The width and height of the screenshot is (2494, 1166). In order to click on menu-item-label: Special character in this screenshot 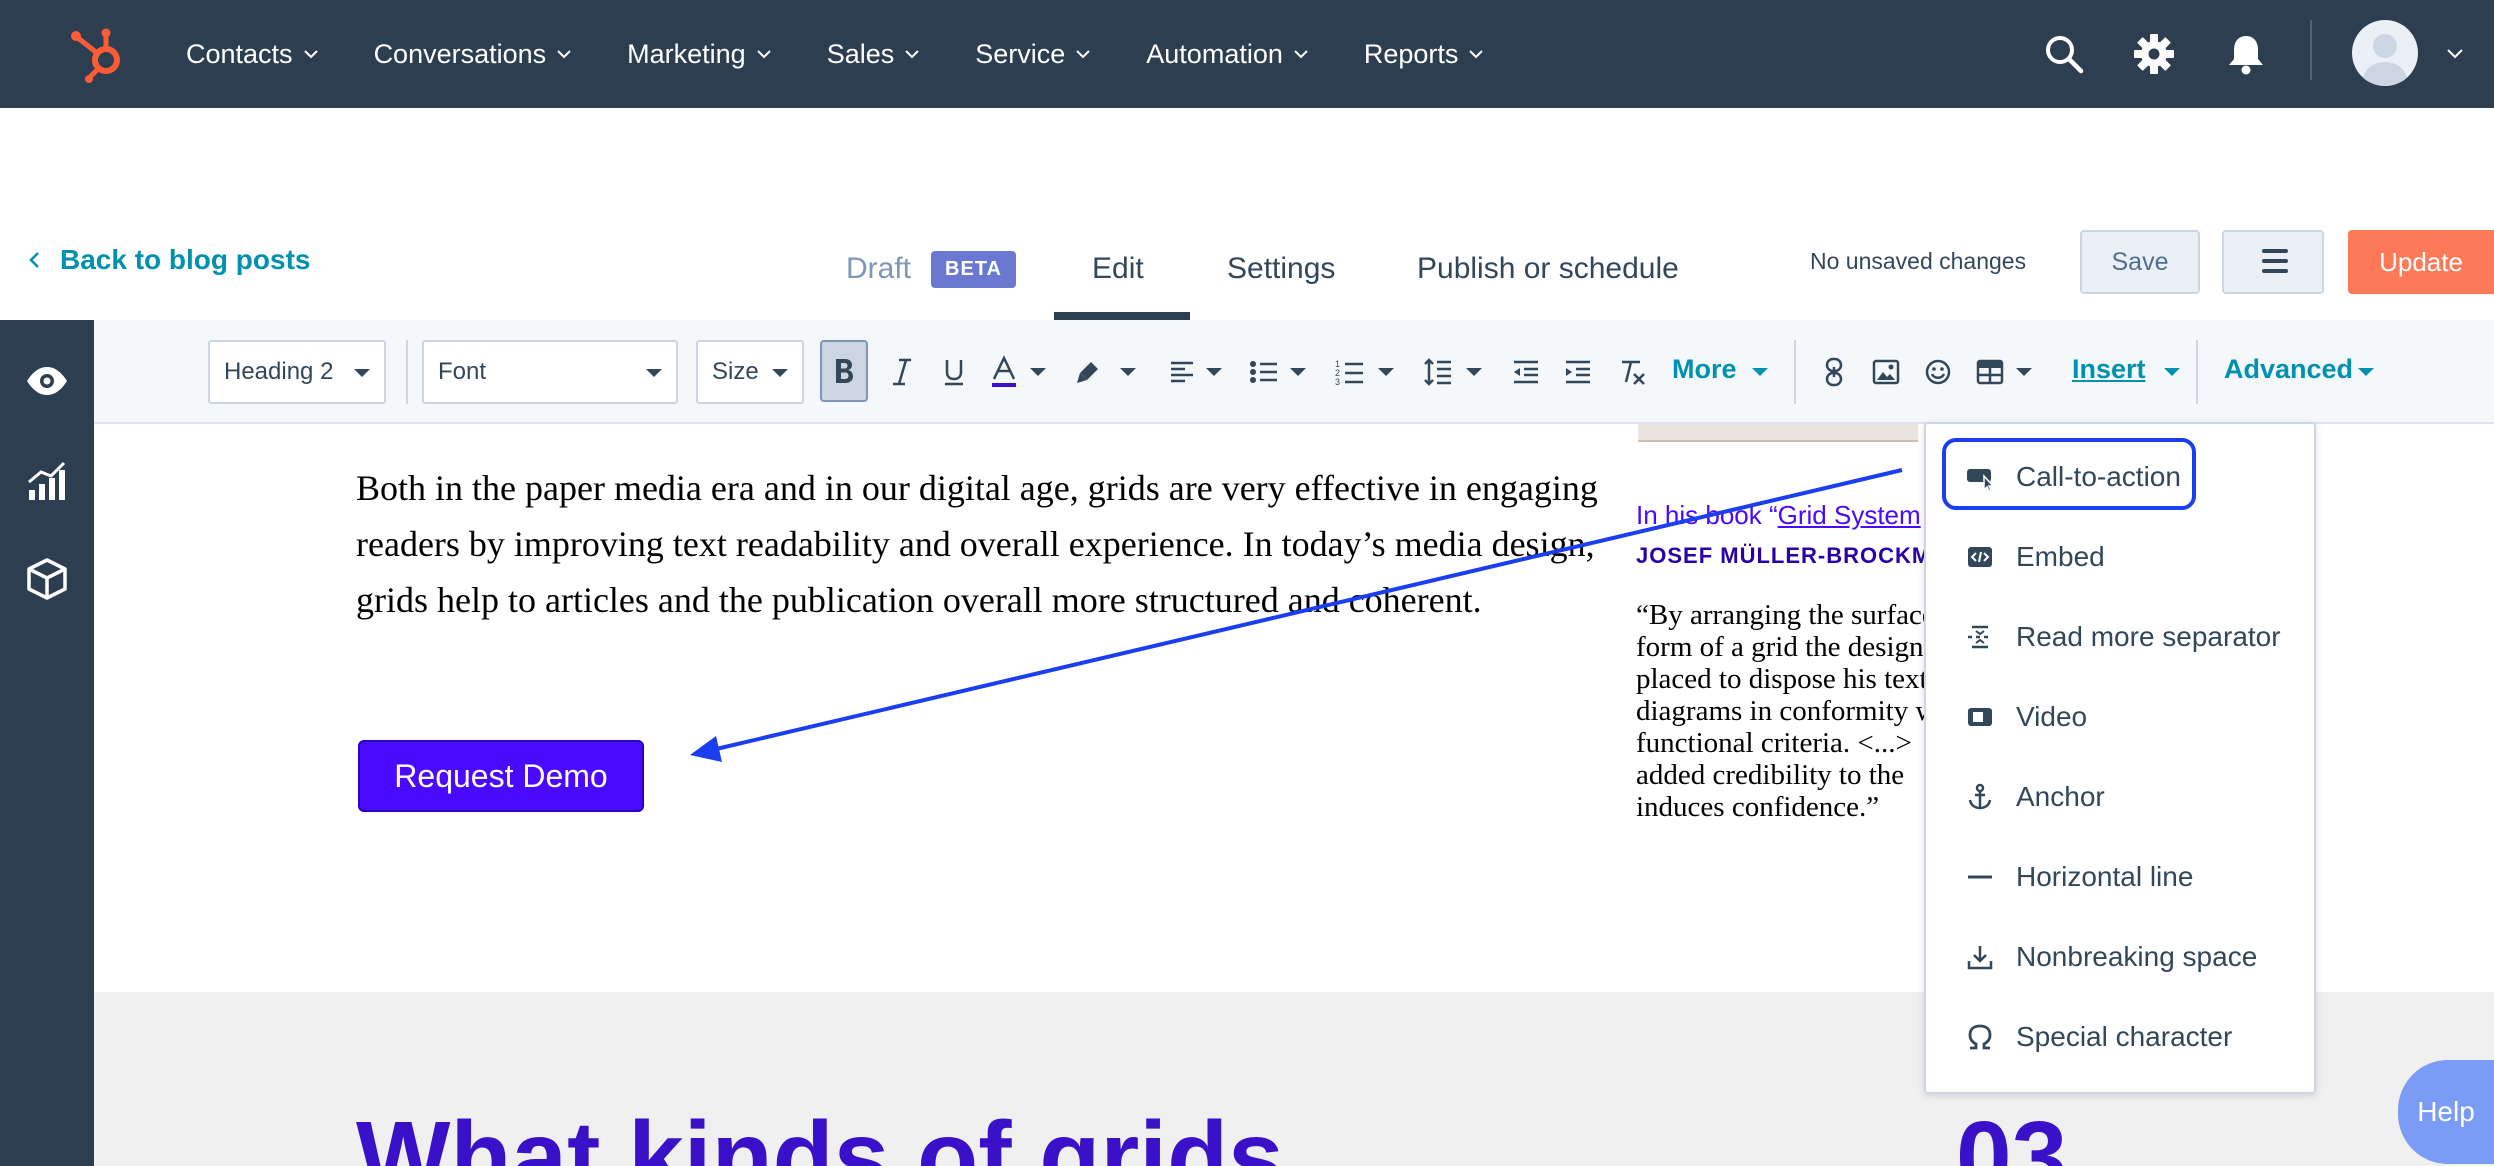, I will do `click(2124, 1036)`.